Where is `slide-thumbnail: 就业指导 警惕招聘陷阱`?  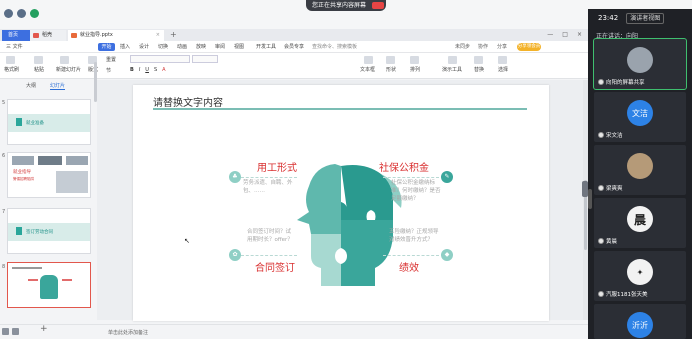 slide-thumbnail: 就业指导 警惕招聘陷阱 is located at coordinates (49, 175).